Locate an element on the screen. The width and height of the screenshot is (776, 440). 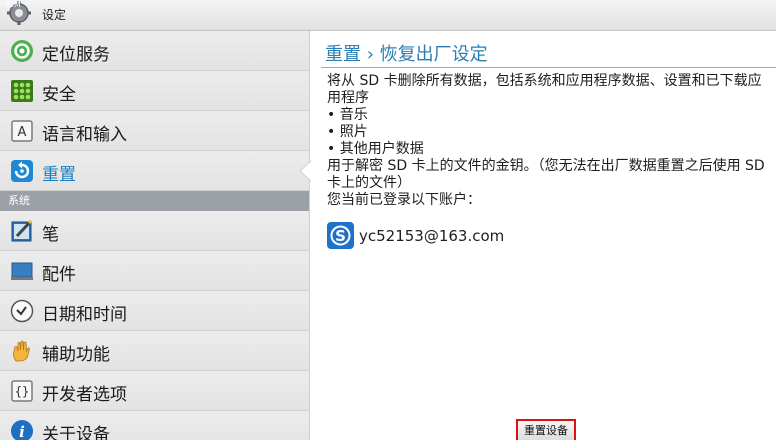
sidebar-item-label: 配件 is located at coordinates (59, 275).